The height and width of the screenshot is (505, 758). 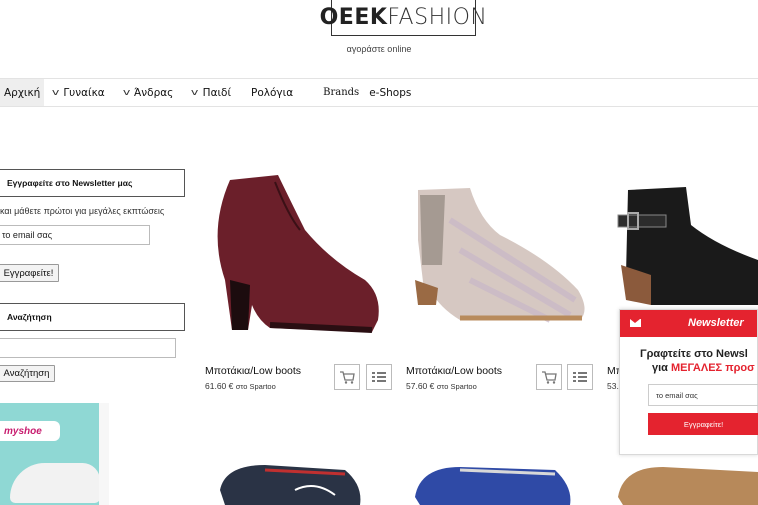 What do you see at coordinates (55, 483) in the screenshot?
I see `ad-sneaker-image` at bounding box center [55, 483].